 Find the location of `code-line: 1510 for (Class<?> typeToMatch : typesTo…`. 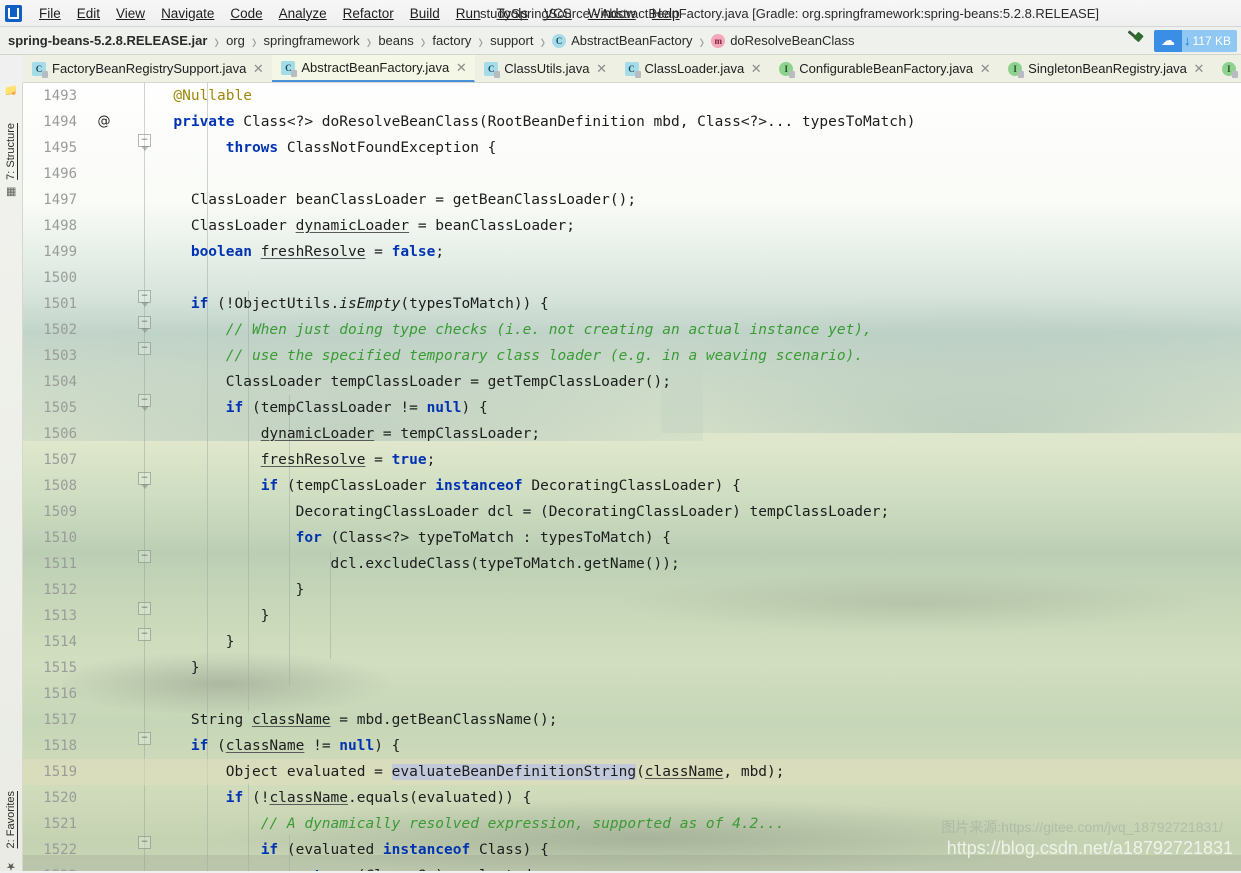

code-line: 1510 for (Class<?> typeToMatch : typesTo… is located at coordinates (632, 538).